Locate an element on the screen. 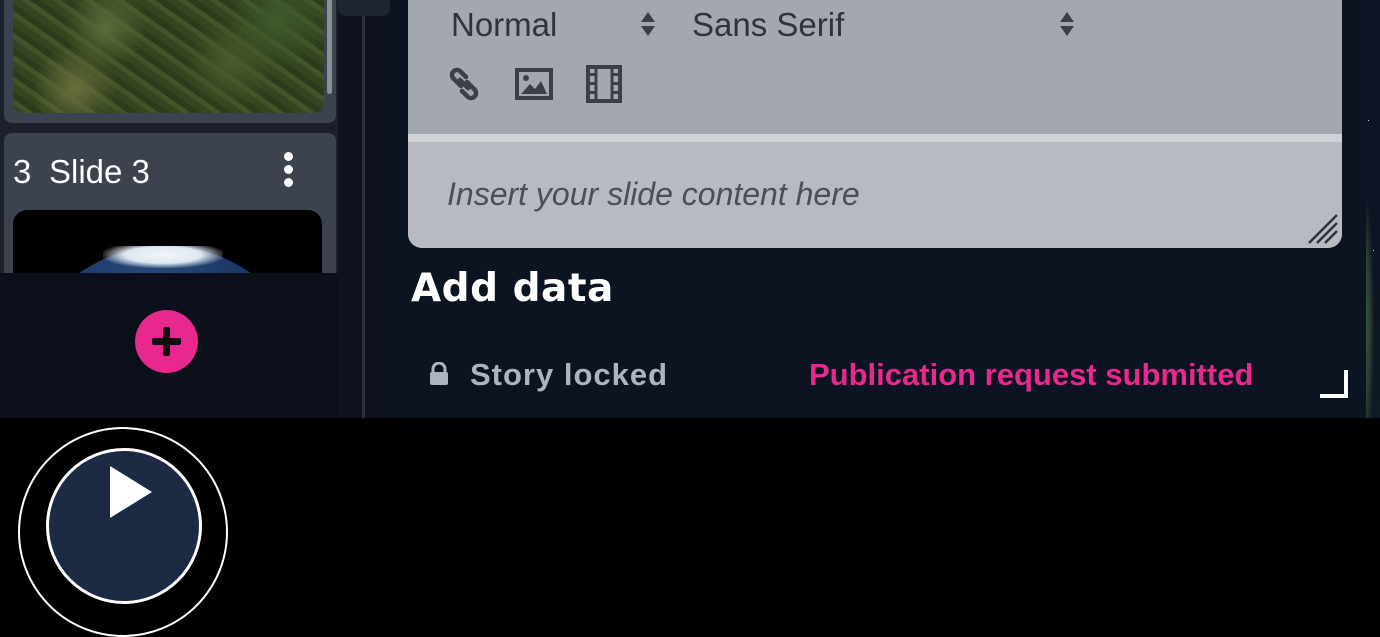 Image resolution: width=1380 pixels, height=637 pixels. video-icon is located at coordinates (604, 84).